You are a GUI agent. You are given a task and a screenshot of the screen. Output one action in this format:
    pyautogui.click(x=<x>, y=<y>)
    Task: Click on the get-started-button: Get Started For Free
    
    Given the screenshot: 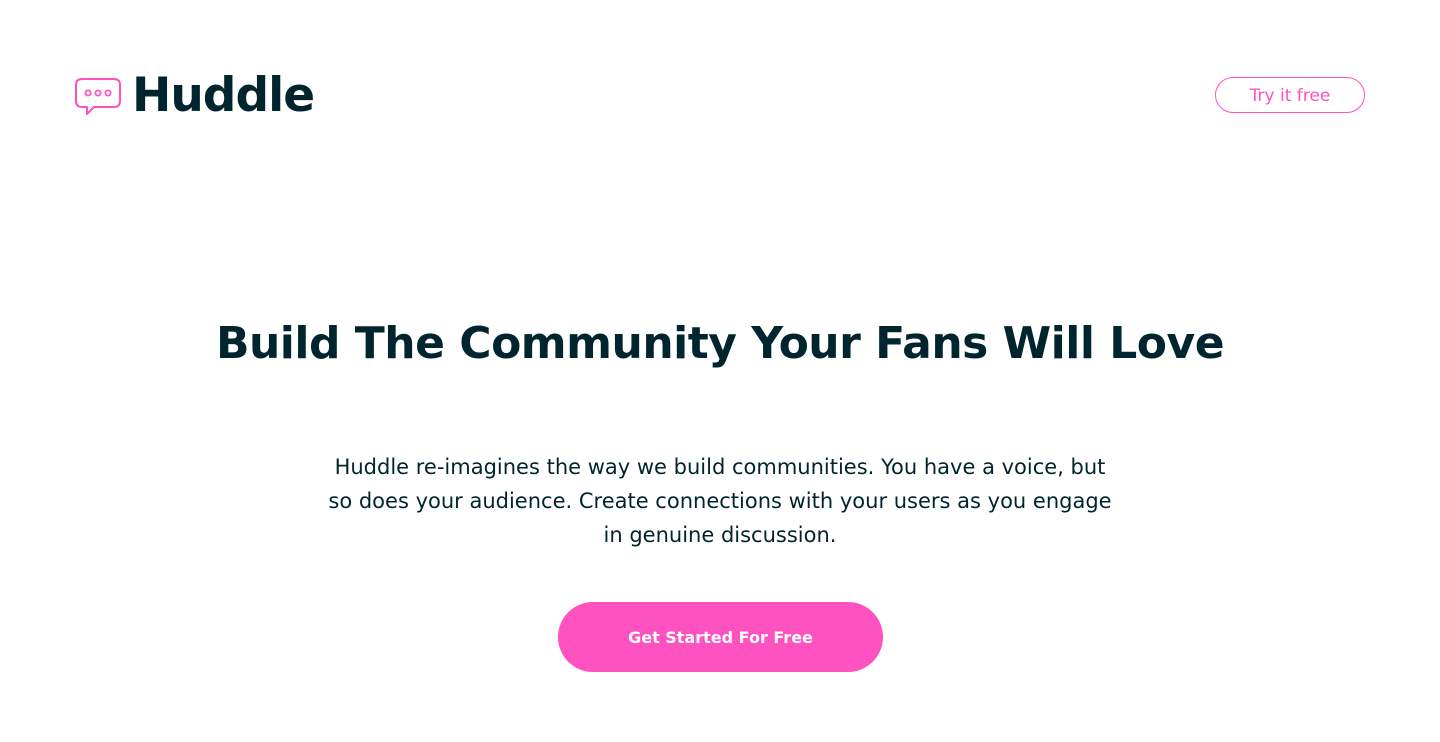 What is the action you would take?
    pyautogui.click(x=720, y=637)
    